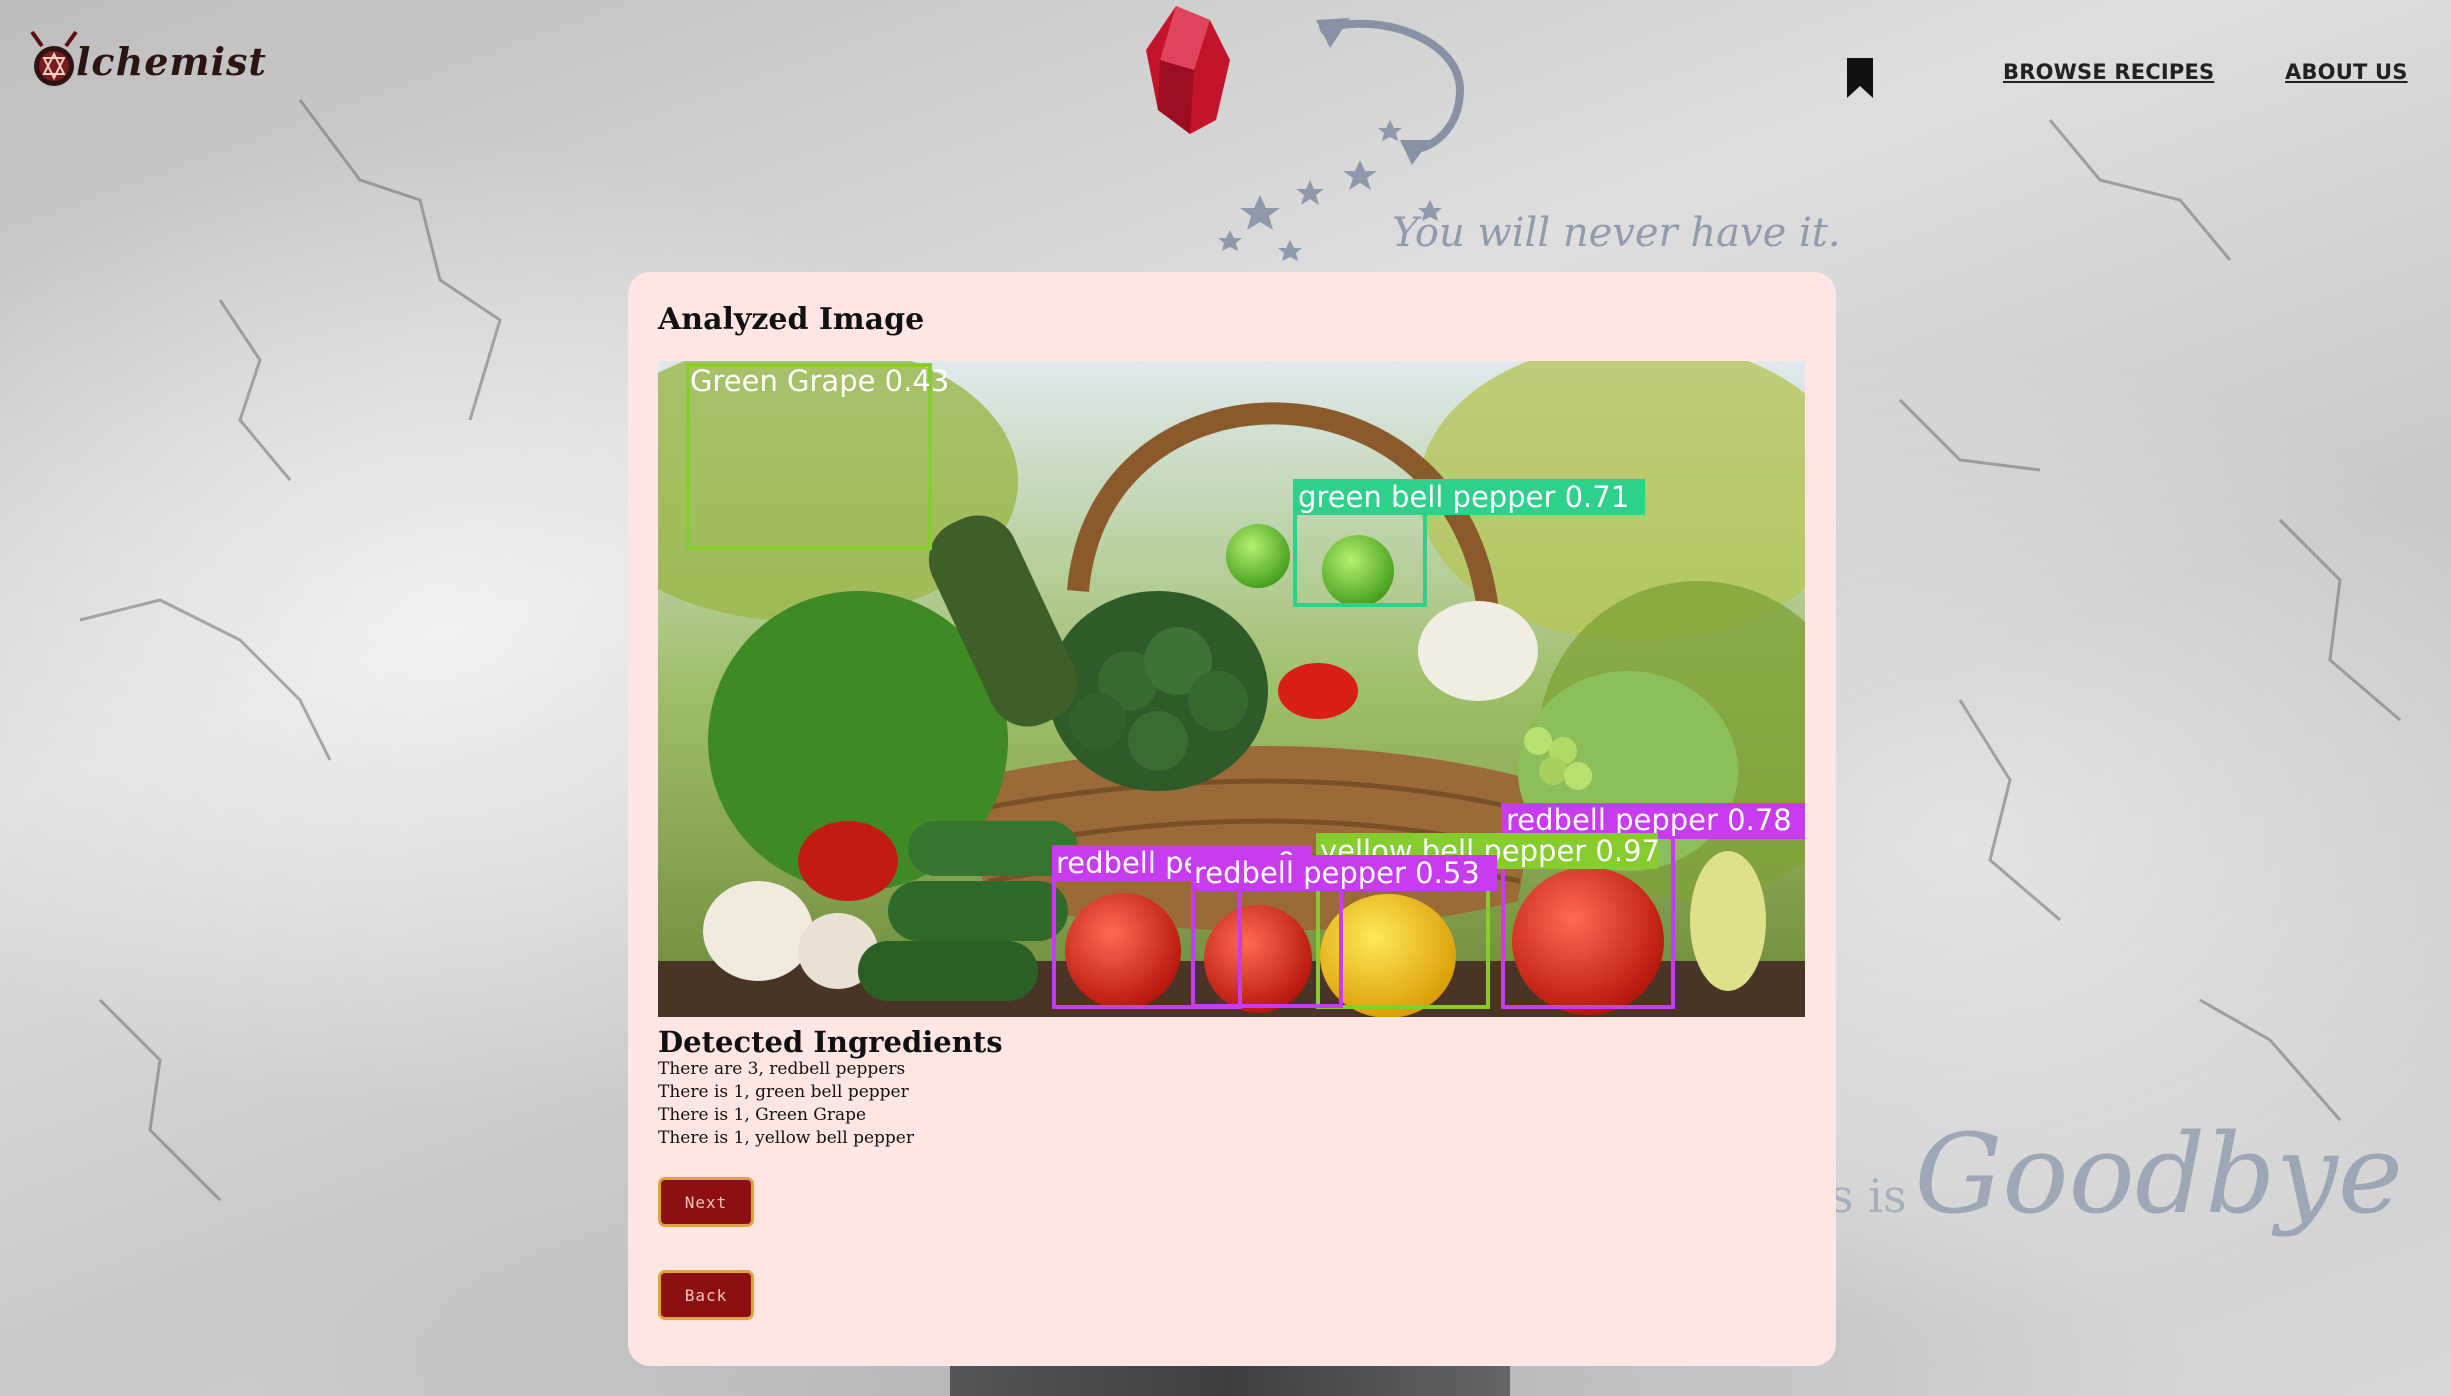 The height and width of the screenshot is (1396, 2451). Describe the element at coordinates (706, 1295) in the screenshot. I see `back-button: Back` at that location.